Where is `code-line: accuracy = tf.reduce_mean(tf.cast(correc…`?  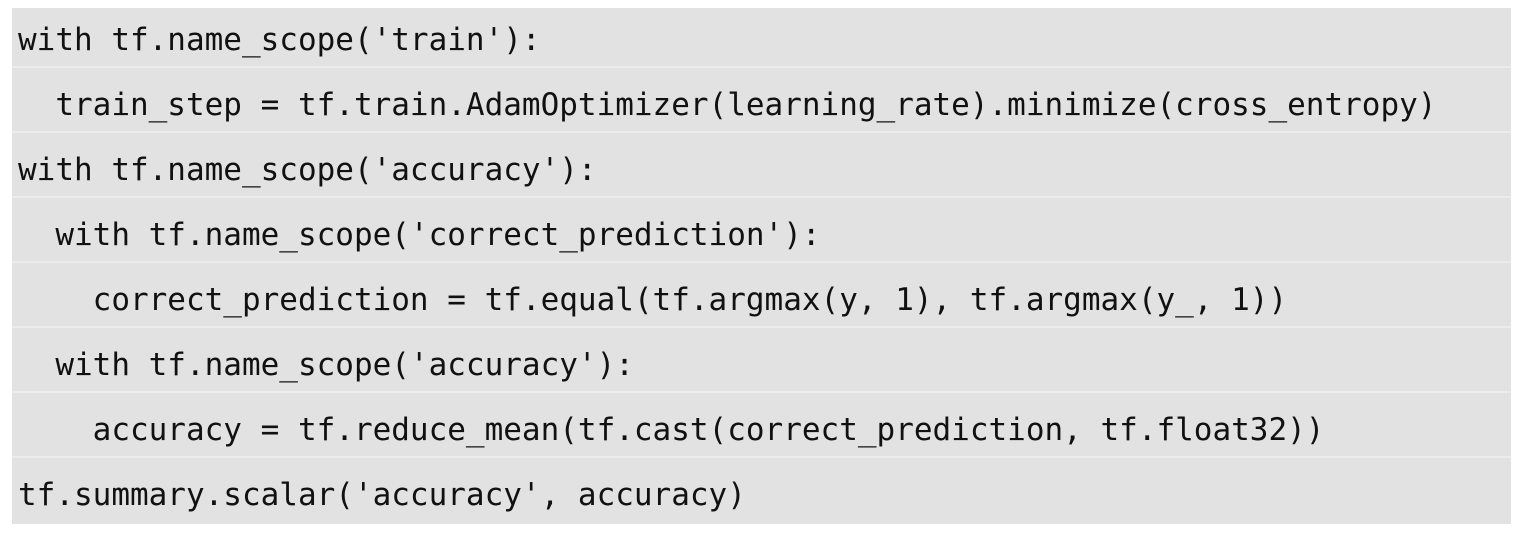 code-line: accuracy = tf.reduce_mean(tf.cast(correc… is located at coordinates (761, 430).